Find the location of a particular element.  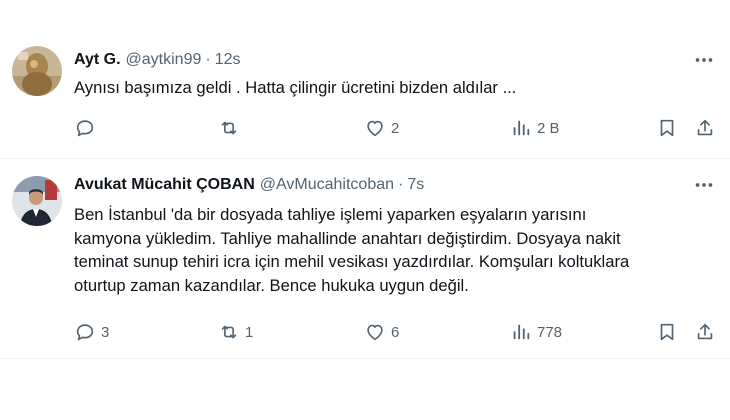

retweet-count: 1 is located at coordinates (249, 332).